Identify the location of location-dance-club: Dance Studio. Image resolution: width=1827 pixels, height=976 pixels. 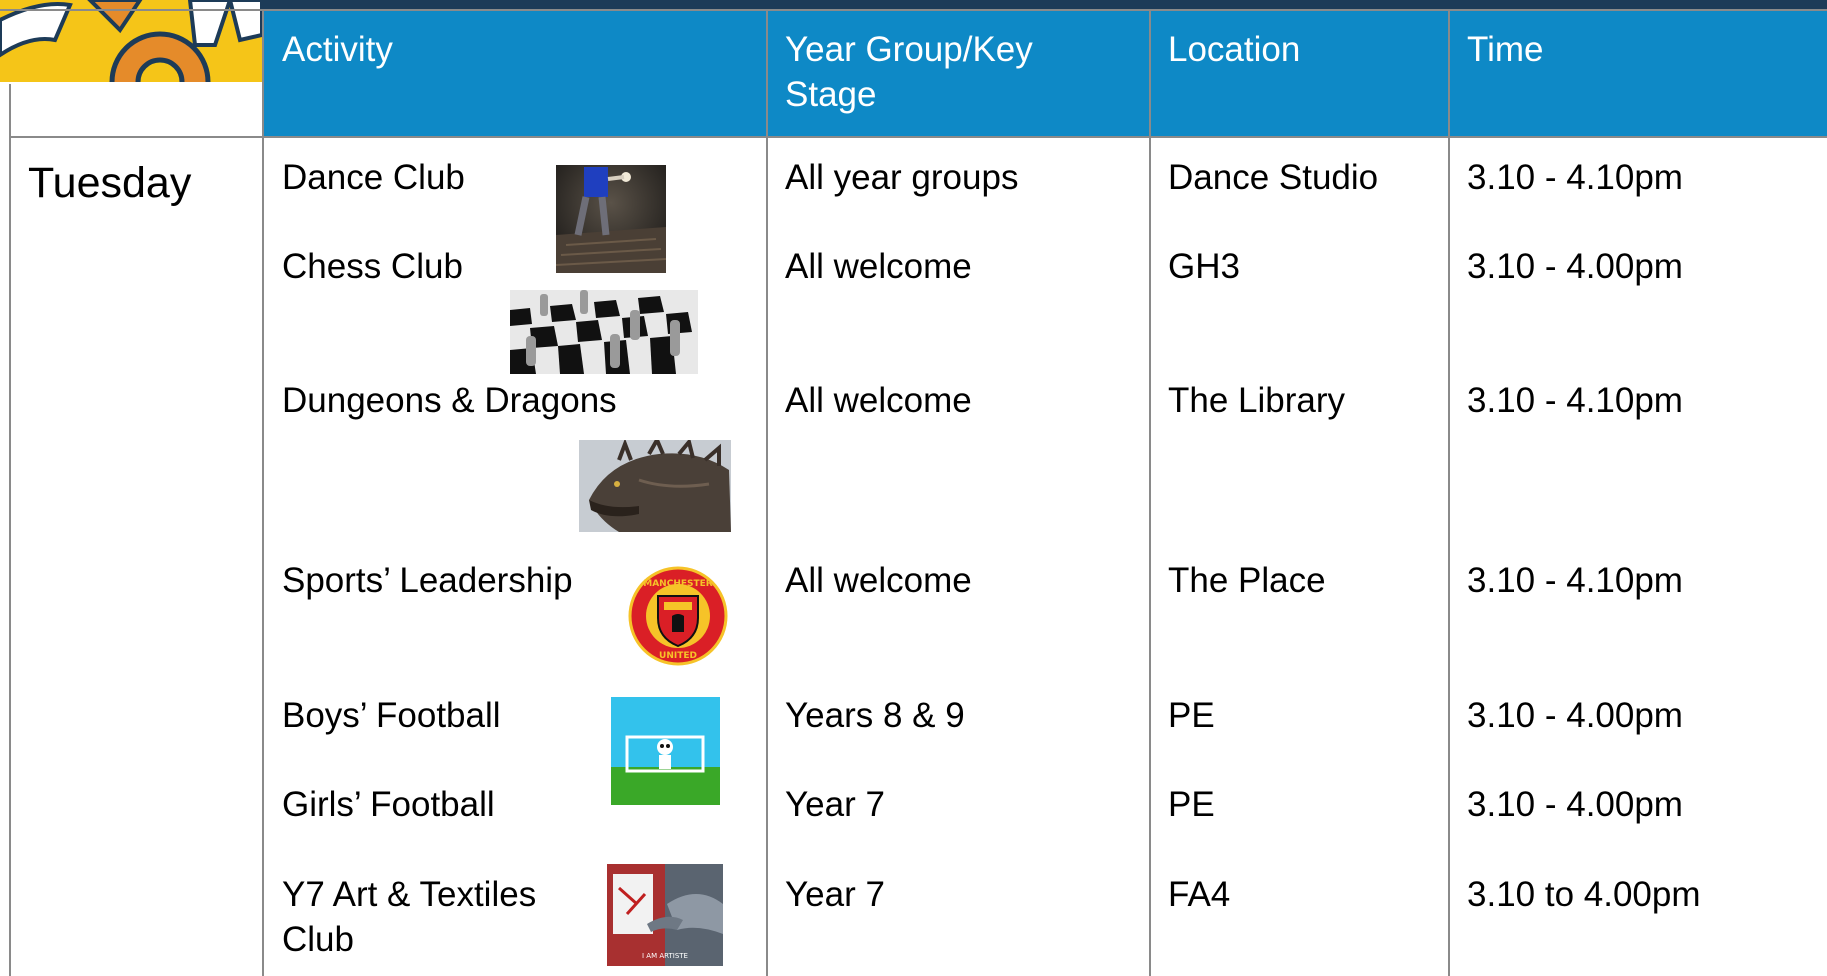
(1273, 177).